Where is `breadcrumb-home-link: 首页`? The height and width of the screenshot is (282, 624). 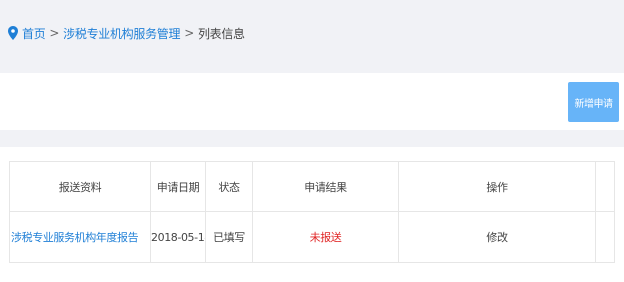
breadcrumb-home-link: 首页 is located at coordinates (34, 33).